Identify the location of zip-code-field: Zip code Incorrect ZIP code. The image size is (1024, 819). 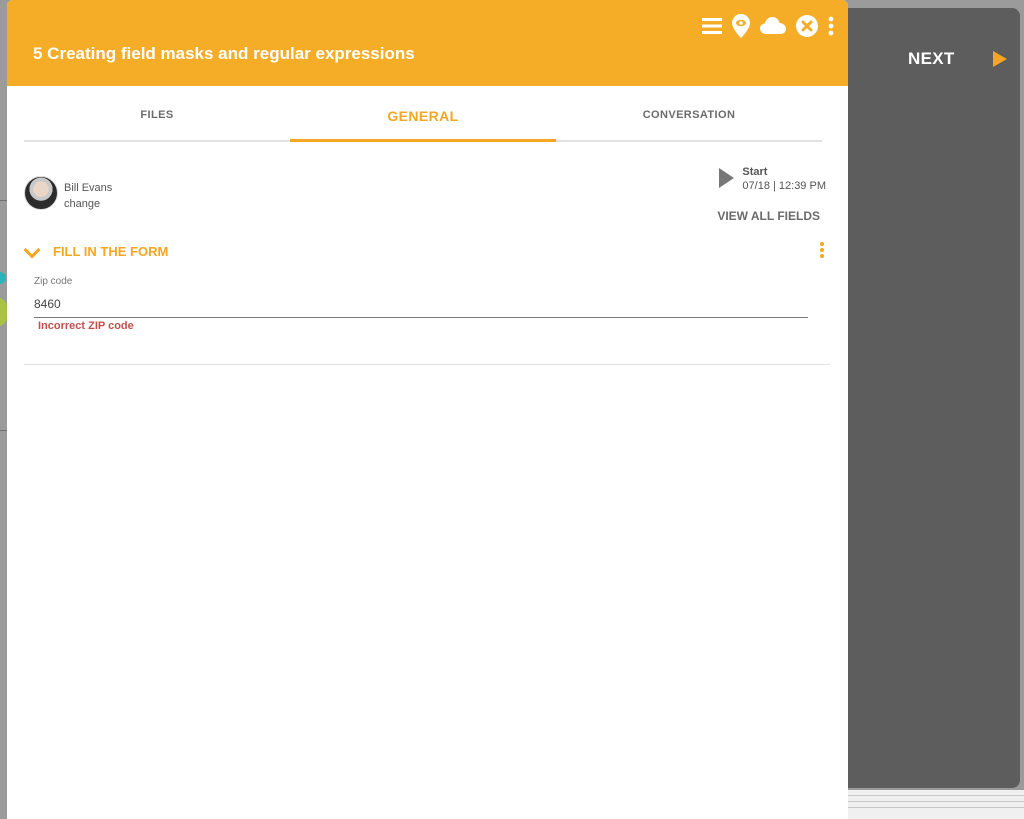
(421, 304).